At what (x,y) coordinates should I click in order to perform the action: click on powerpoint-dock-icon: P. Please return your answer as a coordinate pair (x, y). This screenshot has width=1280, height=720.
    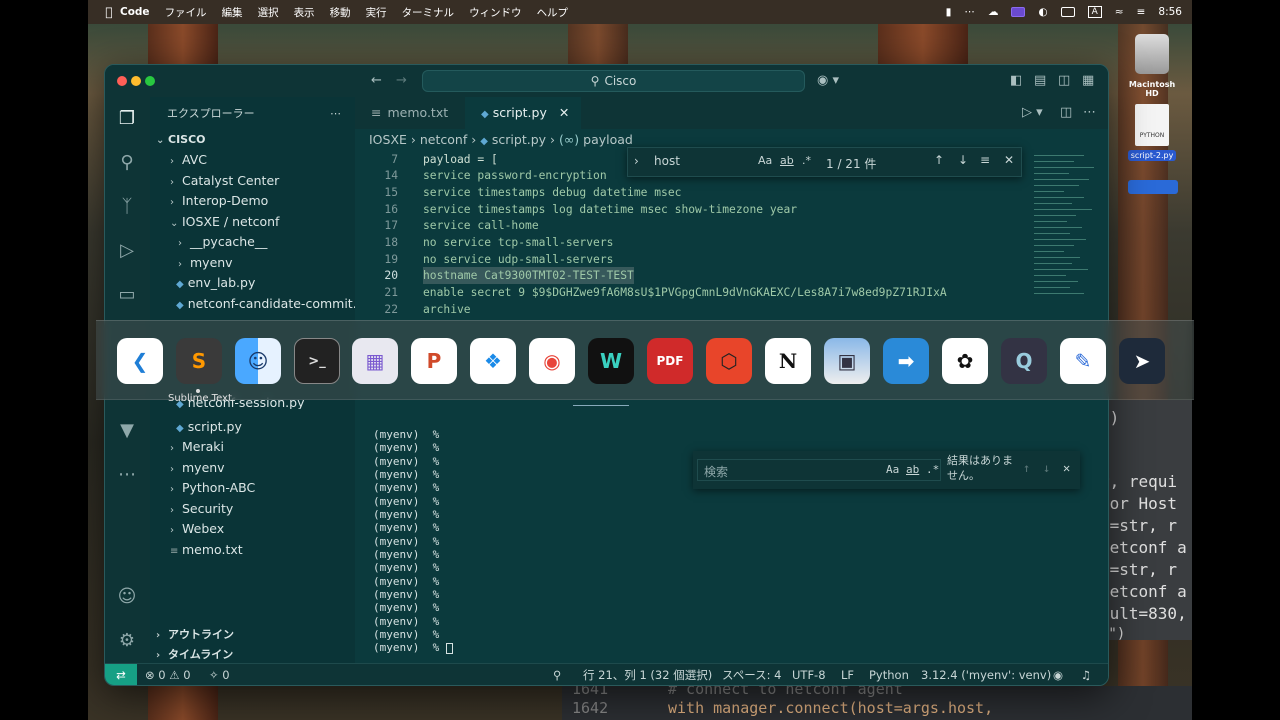
    Looking at the image, I should click on (434, 361).